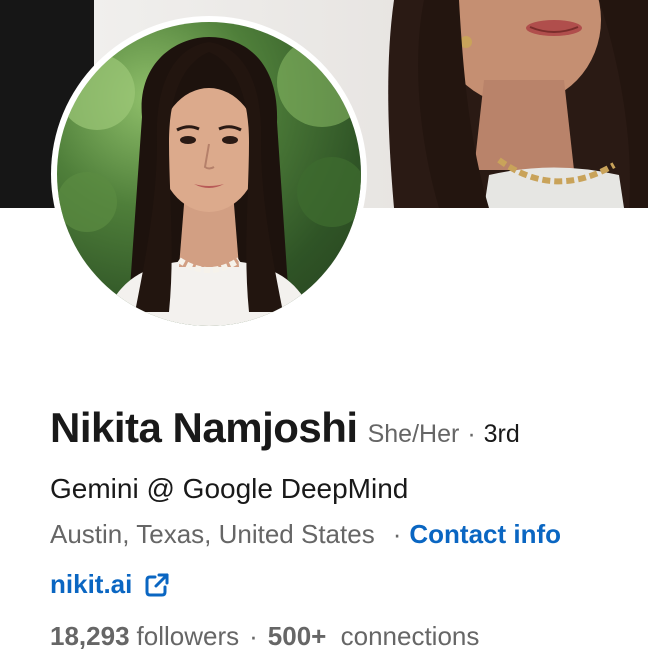 Image resolution: width=648 pixels, height=670 pixels. What do you see at coordinates (188, 636) in the screenshot?
I see `followers-label: followers` at bounding box center [188, 636].